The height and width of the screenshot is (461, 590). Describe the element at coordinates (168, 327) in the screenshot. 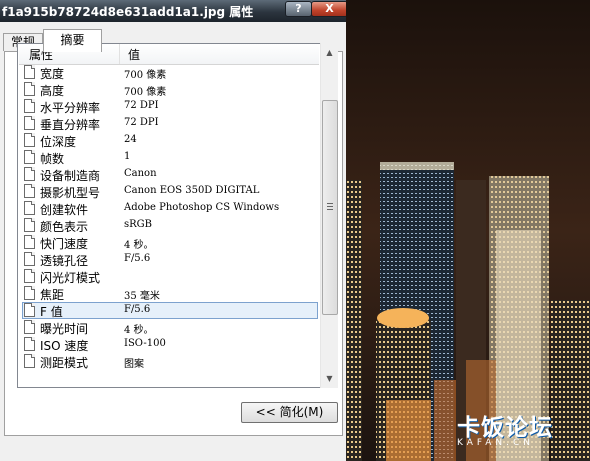

I see `list-item: 曝光时间 4 秒。` at that location.